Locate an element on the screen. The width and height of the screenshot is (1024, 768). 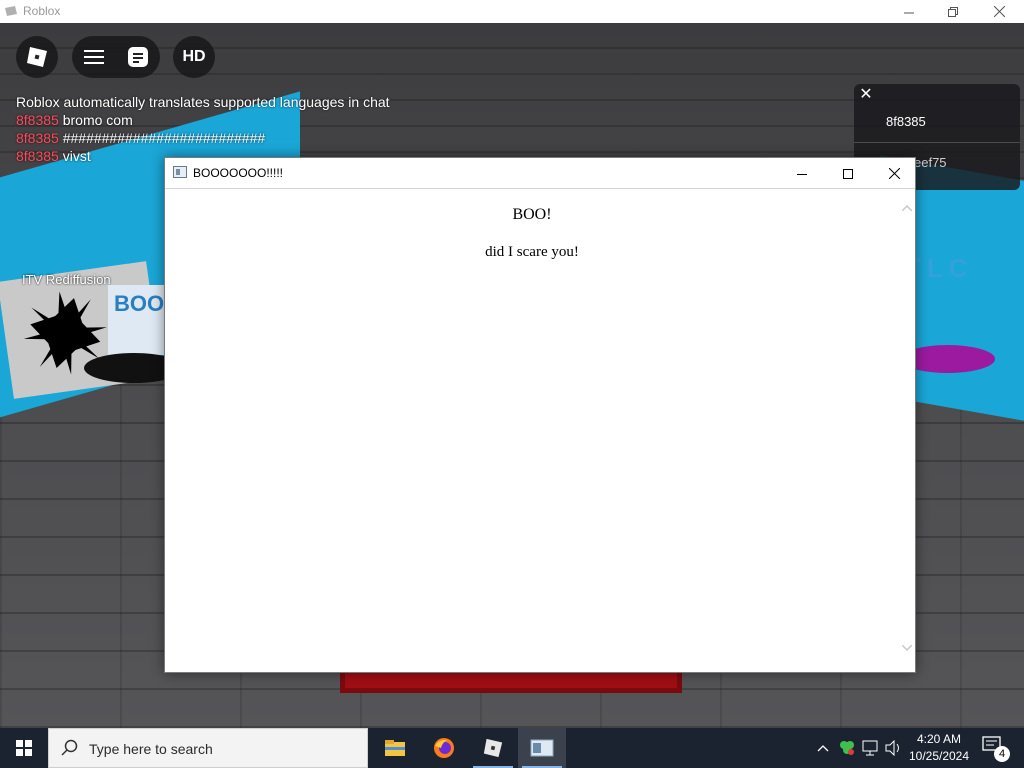
firefox-icon is located at coordinates (444, 748).